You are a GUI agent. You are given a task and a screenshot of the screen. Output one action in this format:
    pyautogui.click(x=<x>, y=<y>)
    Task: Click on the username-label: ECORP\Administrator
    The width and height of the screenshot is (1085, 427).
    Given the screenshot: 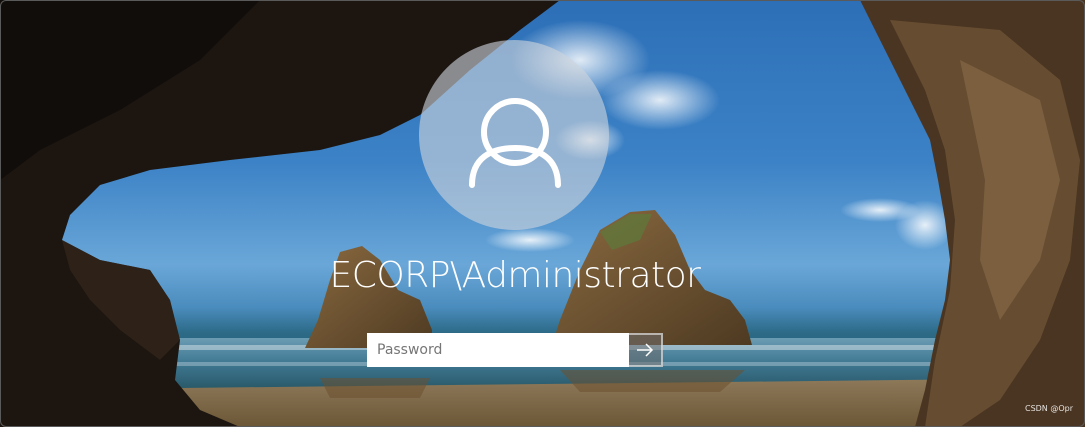 What is the action you would take?
    pyautogui.click(x=515, y=275)
    